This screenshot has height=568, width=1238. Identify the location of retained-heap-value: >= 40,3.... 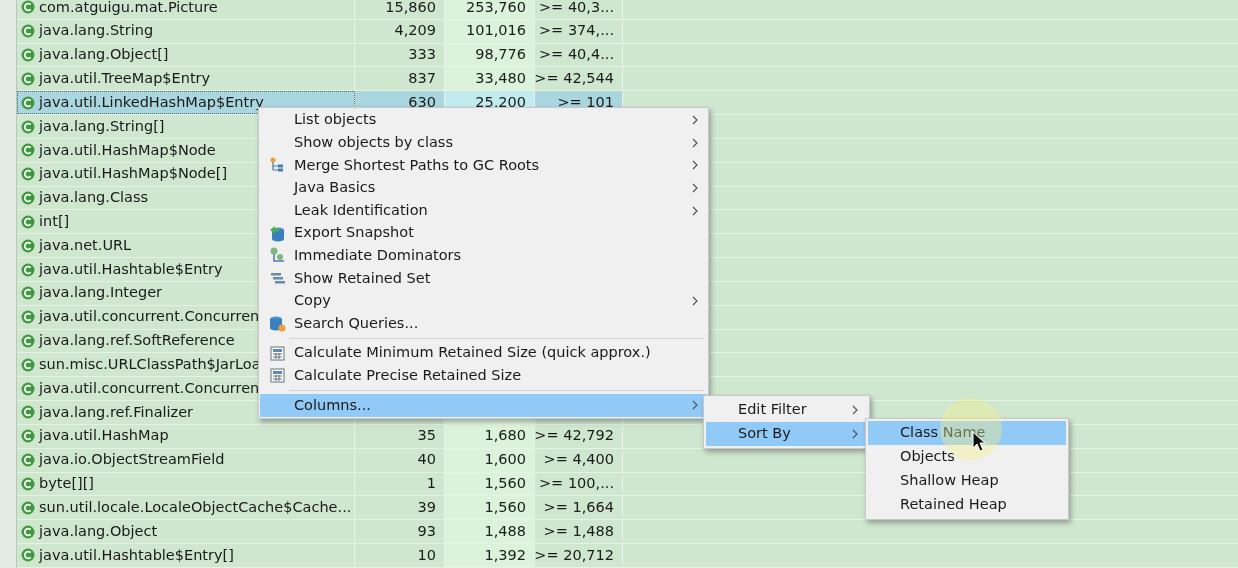
(576, 8).